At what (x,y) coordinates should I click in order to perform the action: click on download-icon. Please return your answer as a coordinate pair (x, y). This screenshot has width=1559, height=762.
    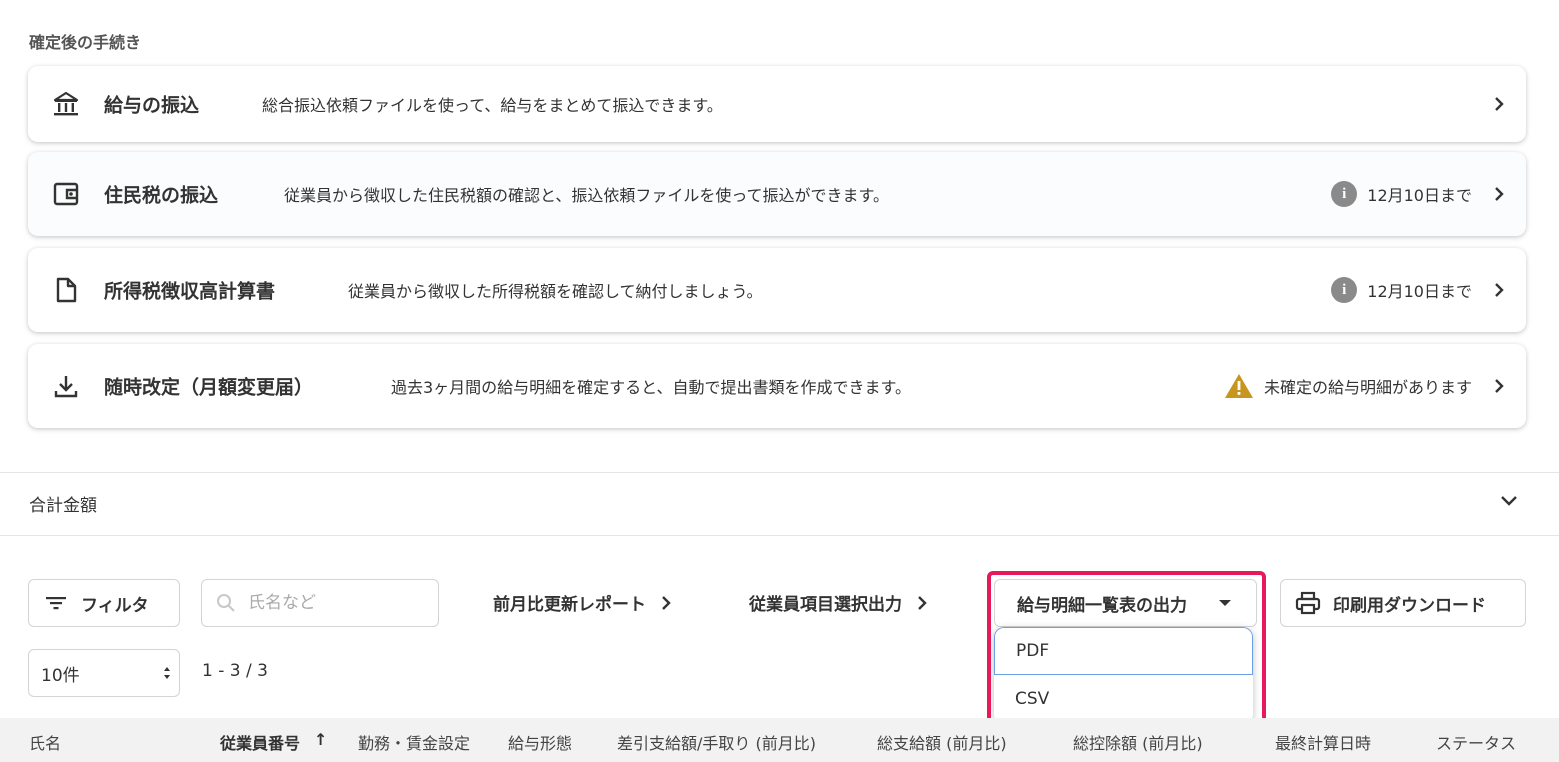
    Looking at the image, I should click on (66, 387).